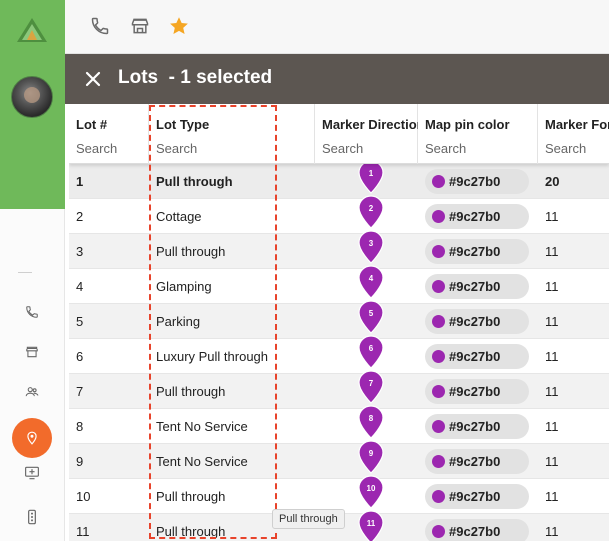 This screenshot has height=541, width=609. What do you see at coordinates (179, 26) in the screenshot?
I see `star-icon` at bounding box center [179, 26].